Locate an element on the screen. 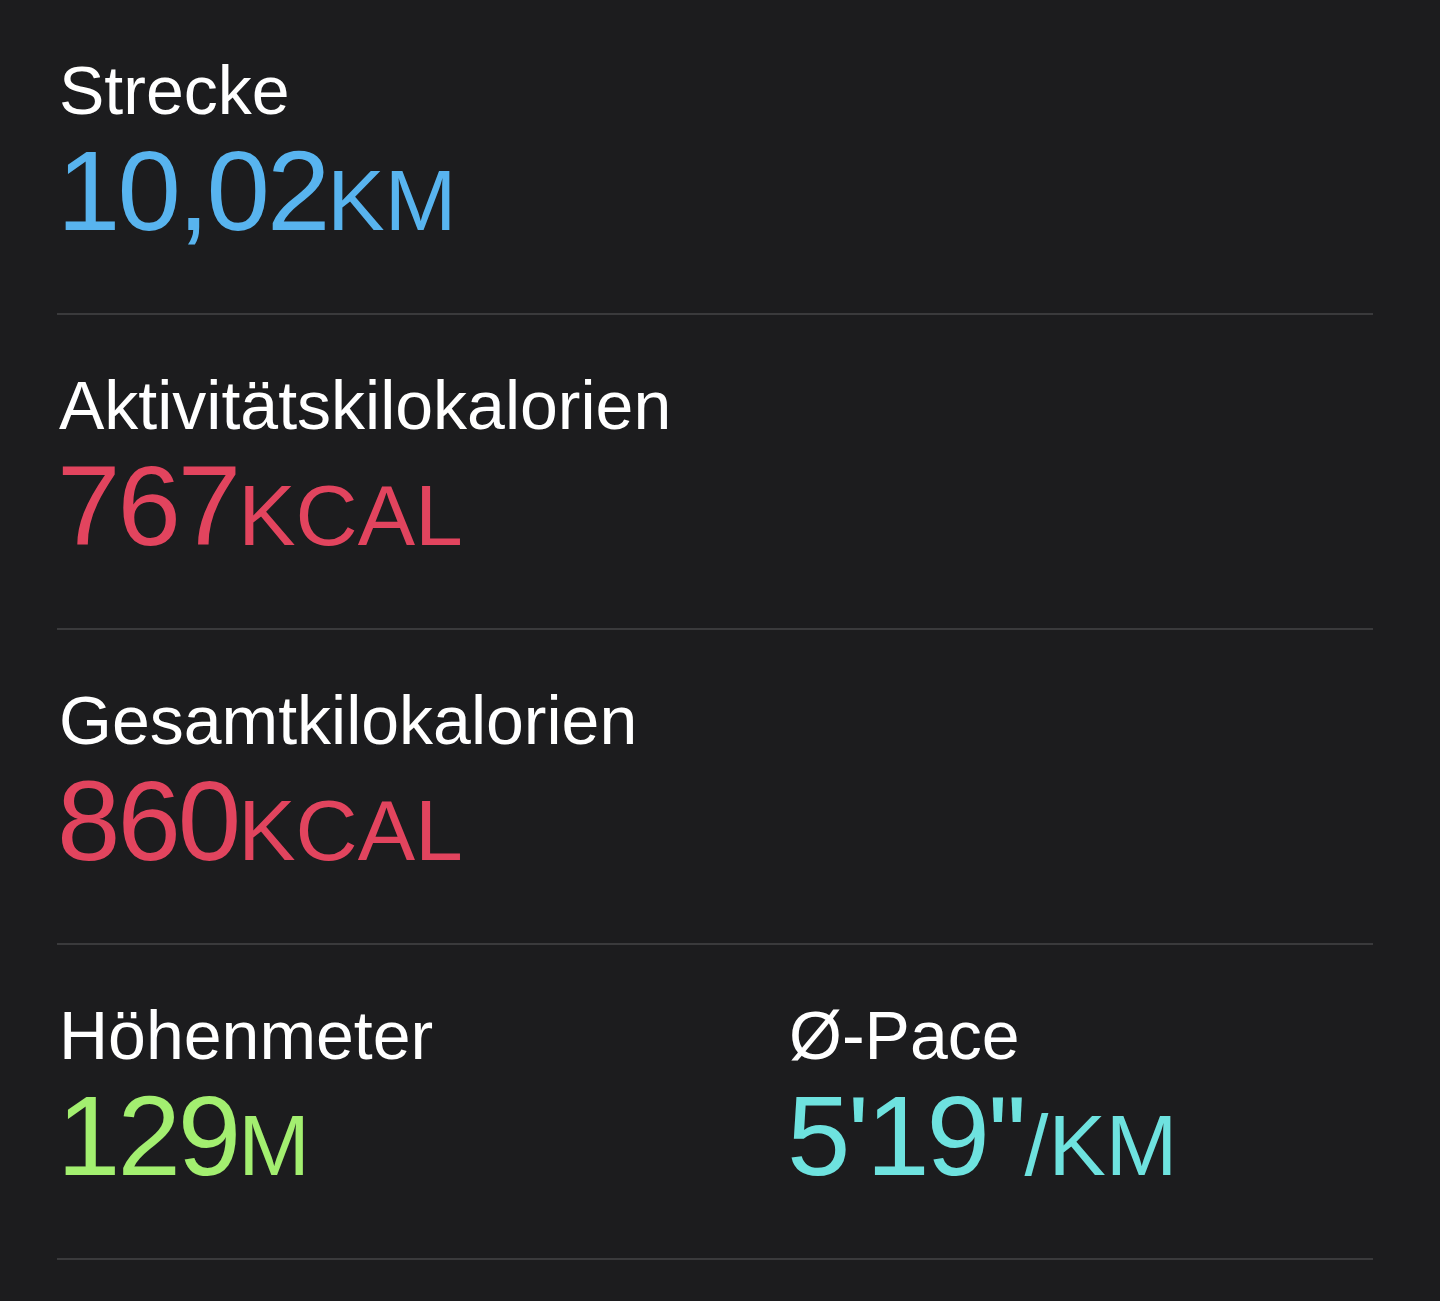 This screenshot has width=1440, height=1301. metric-label: Aktivitätskilokalorien is located at coordinates (365, 405).